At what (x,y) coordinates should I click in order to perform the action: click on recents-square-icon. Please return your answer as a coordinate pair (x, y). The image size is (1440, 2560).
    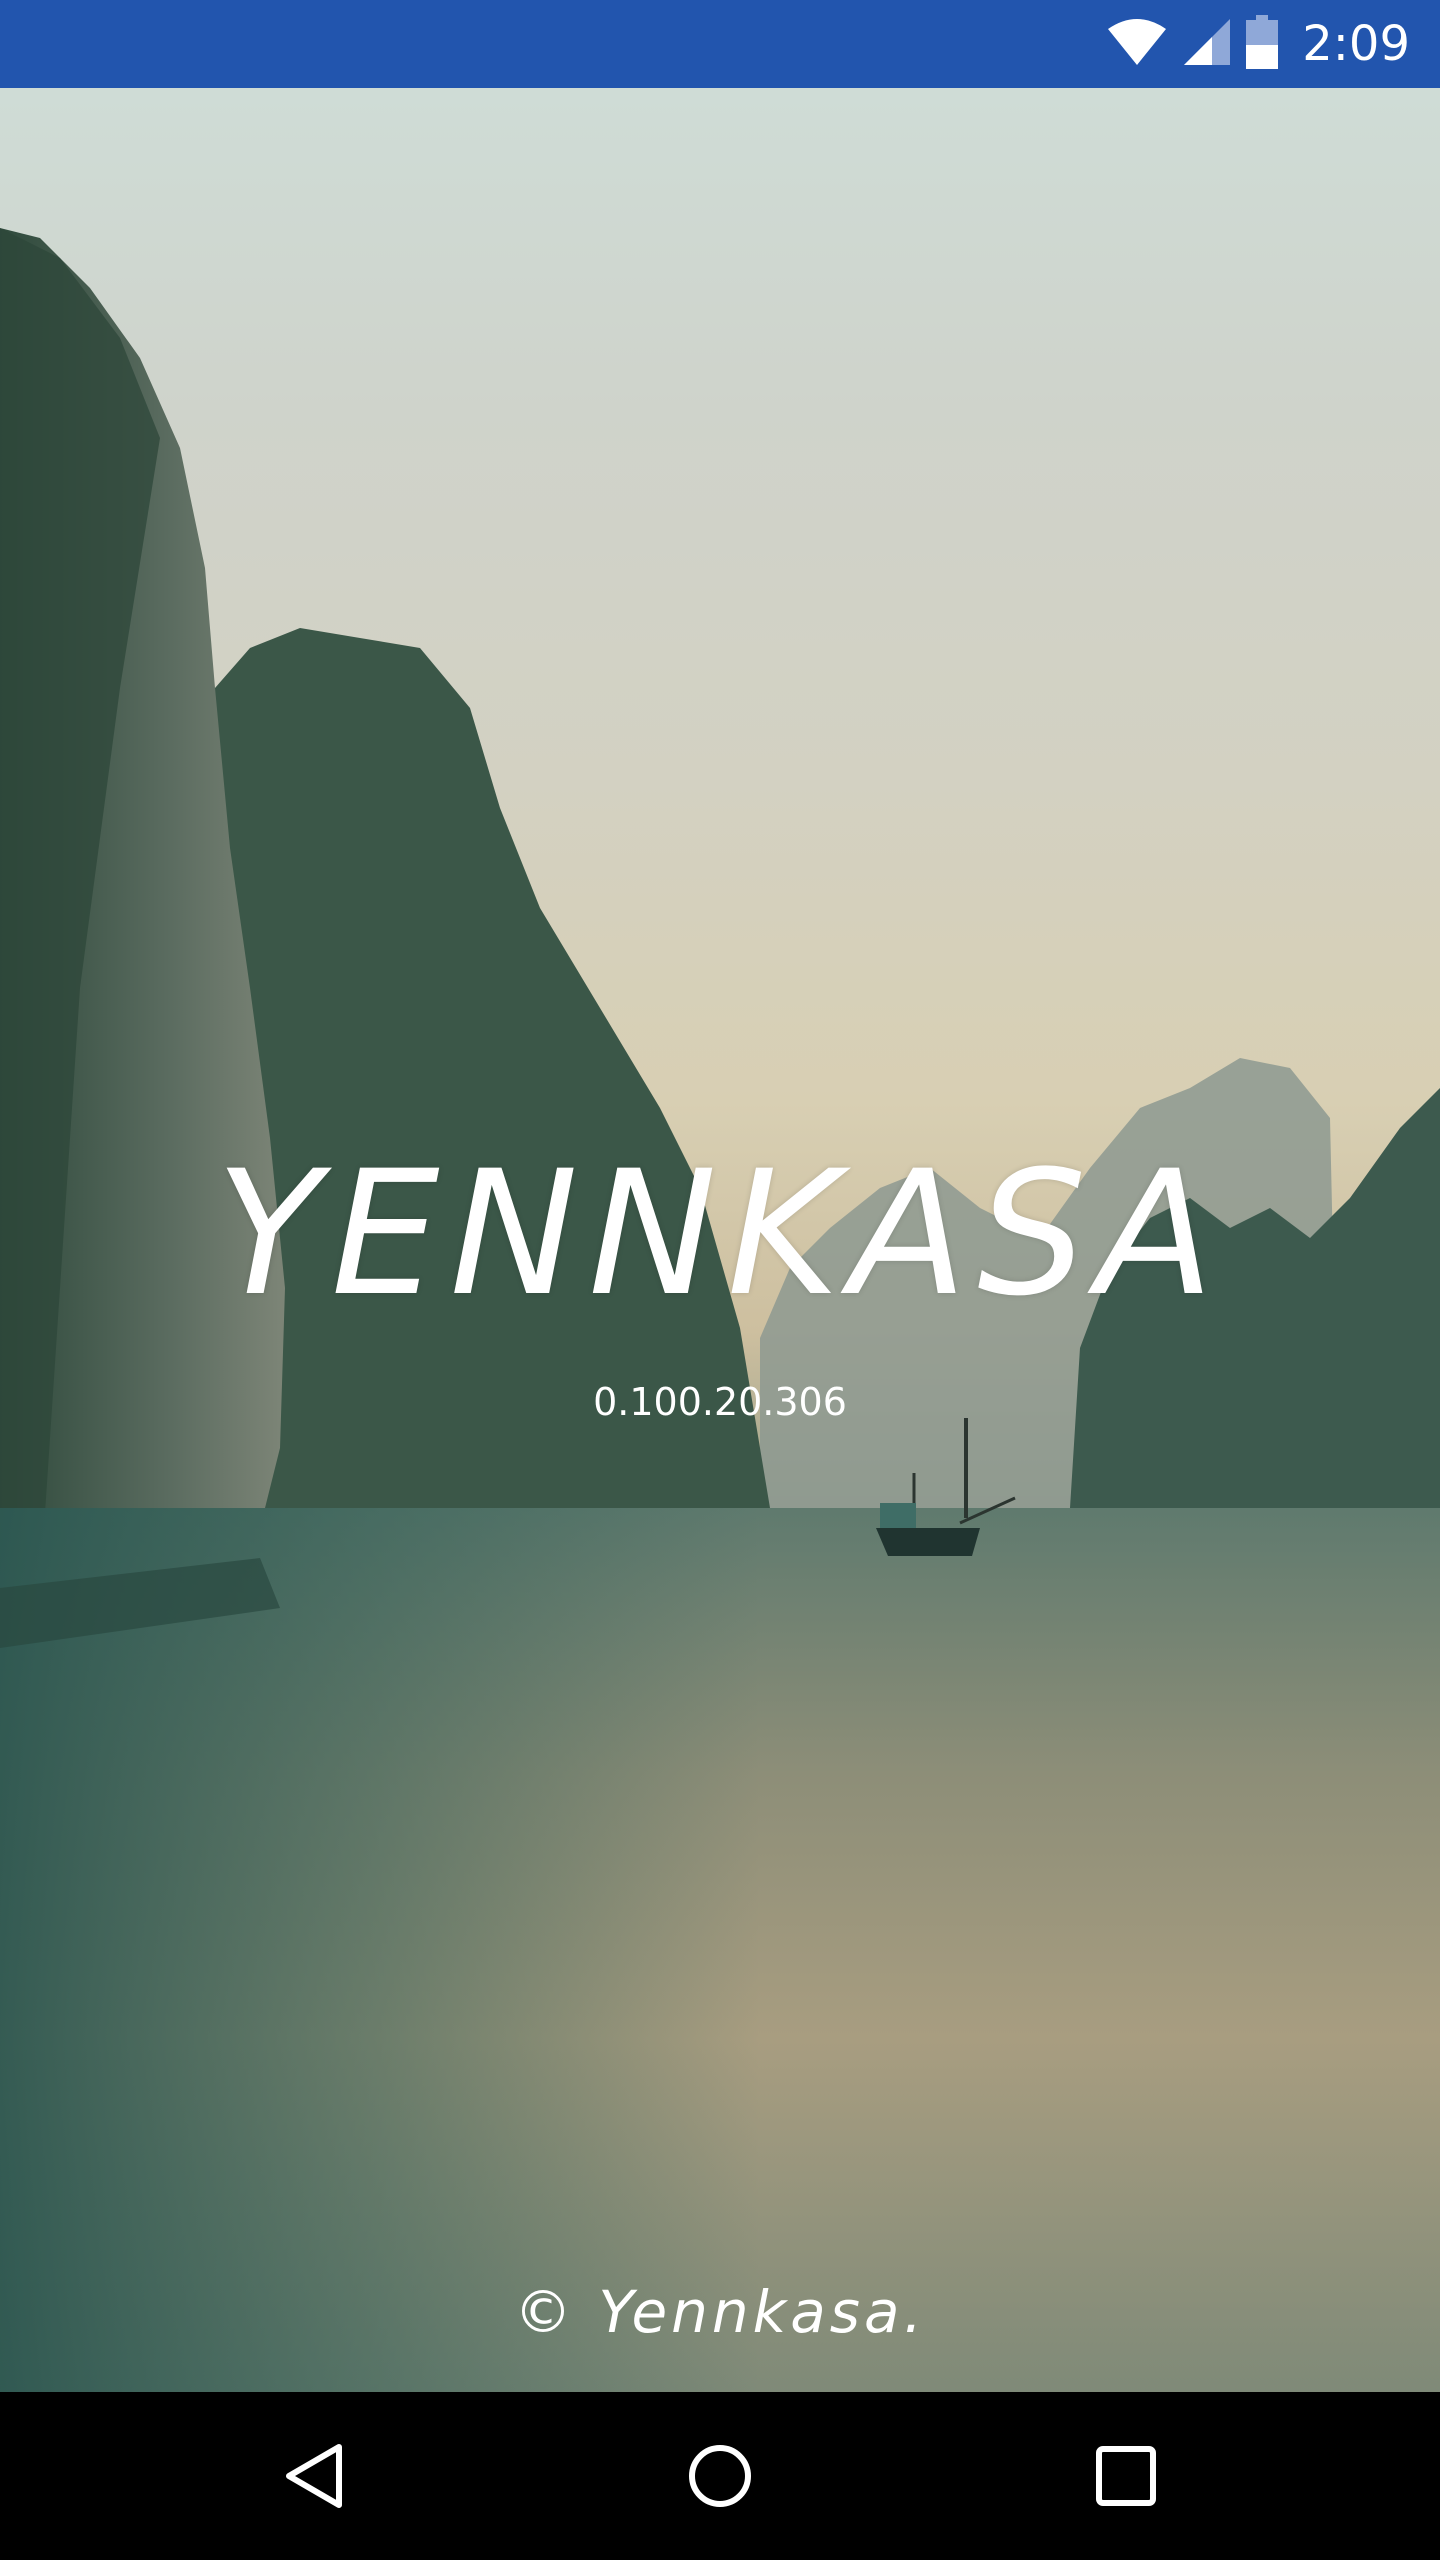
    Looking at the image, I should click on (1126, 2476).